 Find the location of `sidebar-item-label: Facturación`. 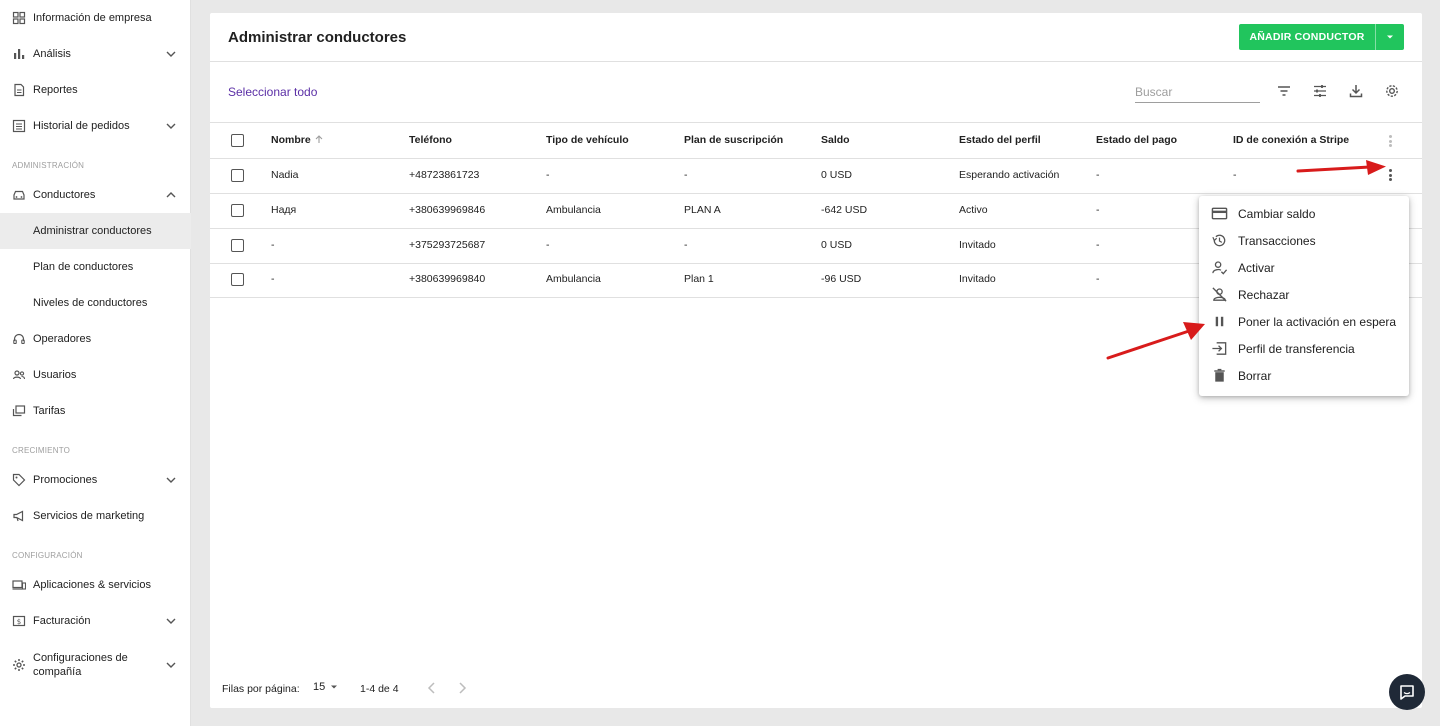

sidebar-item-label: Facturación is located at coordinates (62, 621).